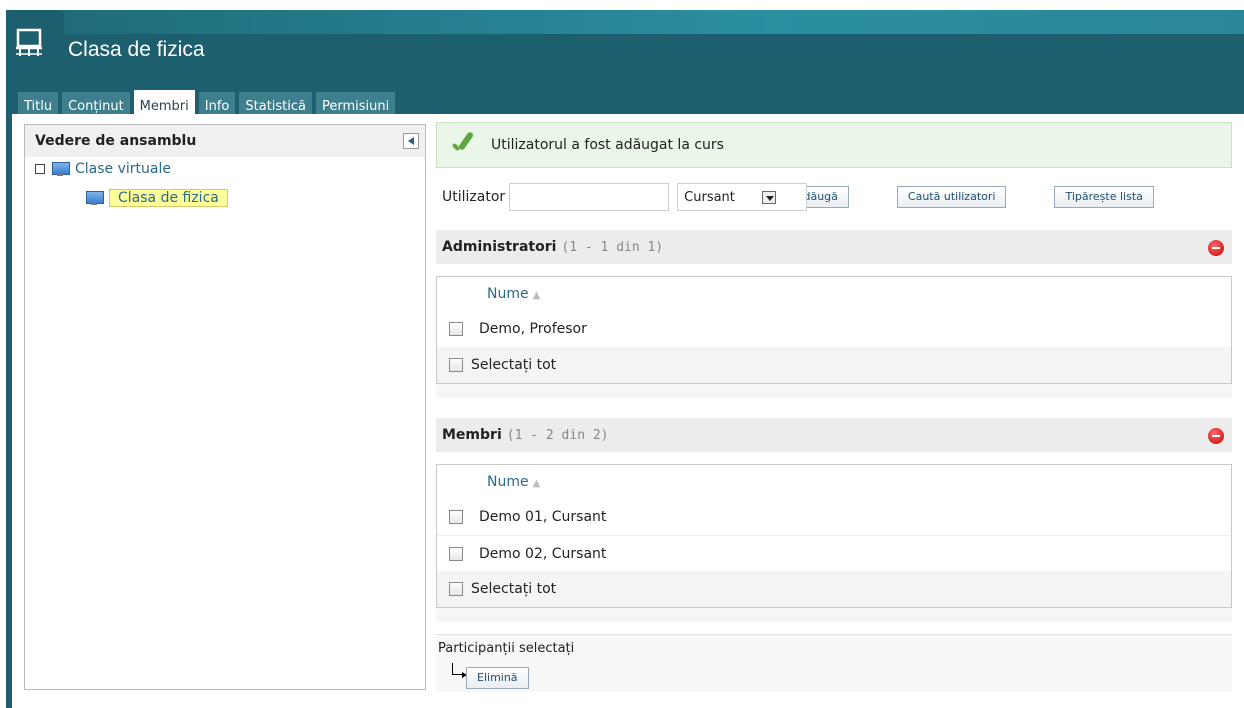  I want to click on selected-participants-footer: Participanții selectați Elimină, so click(834, 663).